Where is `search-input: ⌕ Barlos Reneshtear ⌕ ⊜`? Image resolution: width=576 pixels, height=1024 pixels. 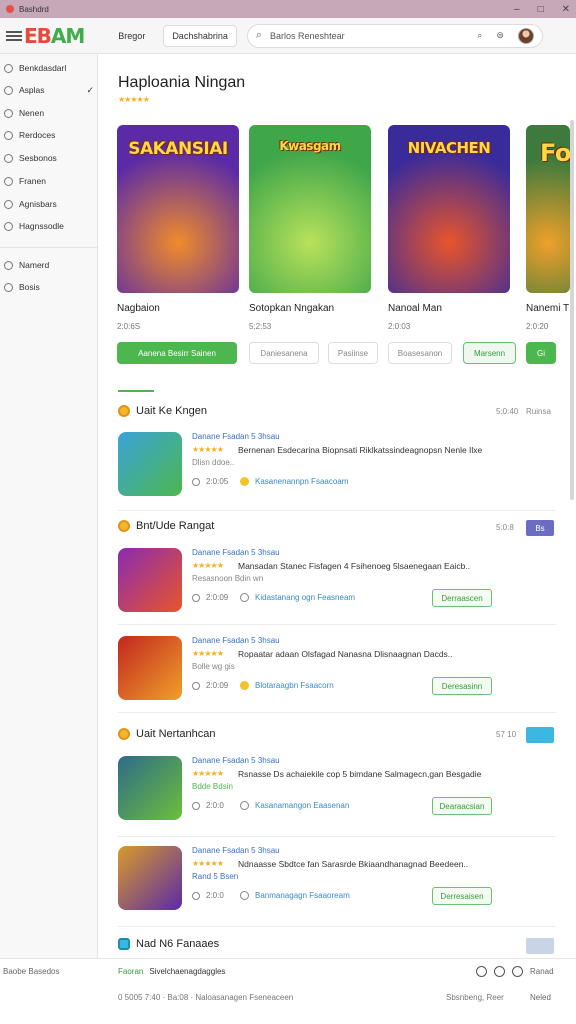 search-input: ⌕ Barlos Reneshtear ⌕ ⊜ is located at coordinates (394, 35).